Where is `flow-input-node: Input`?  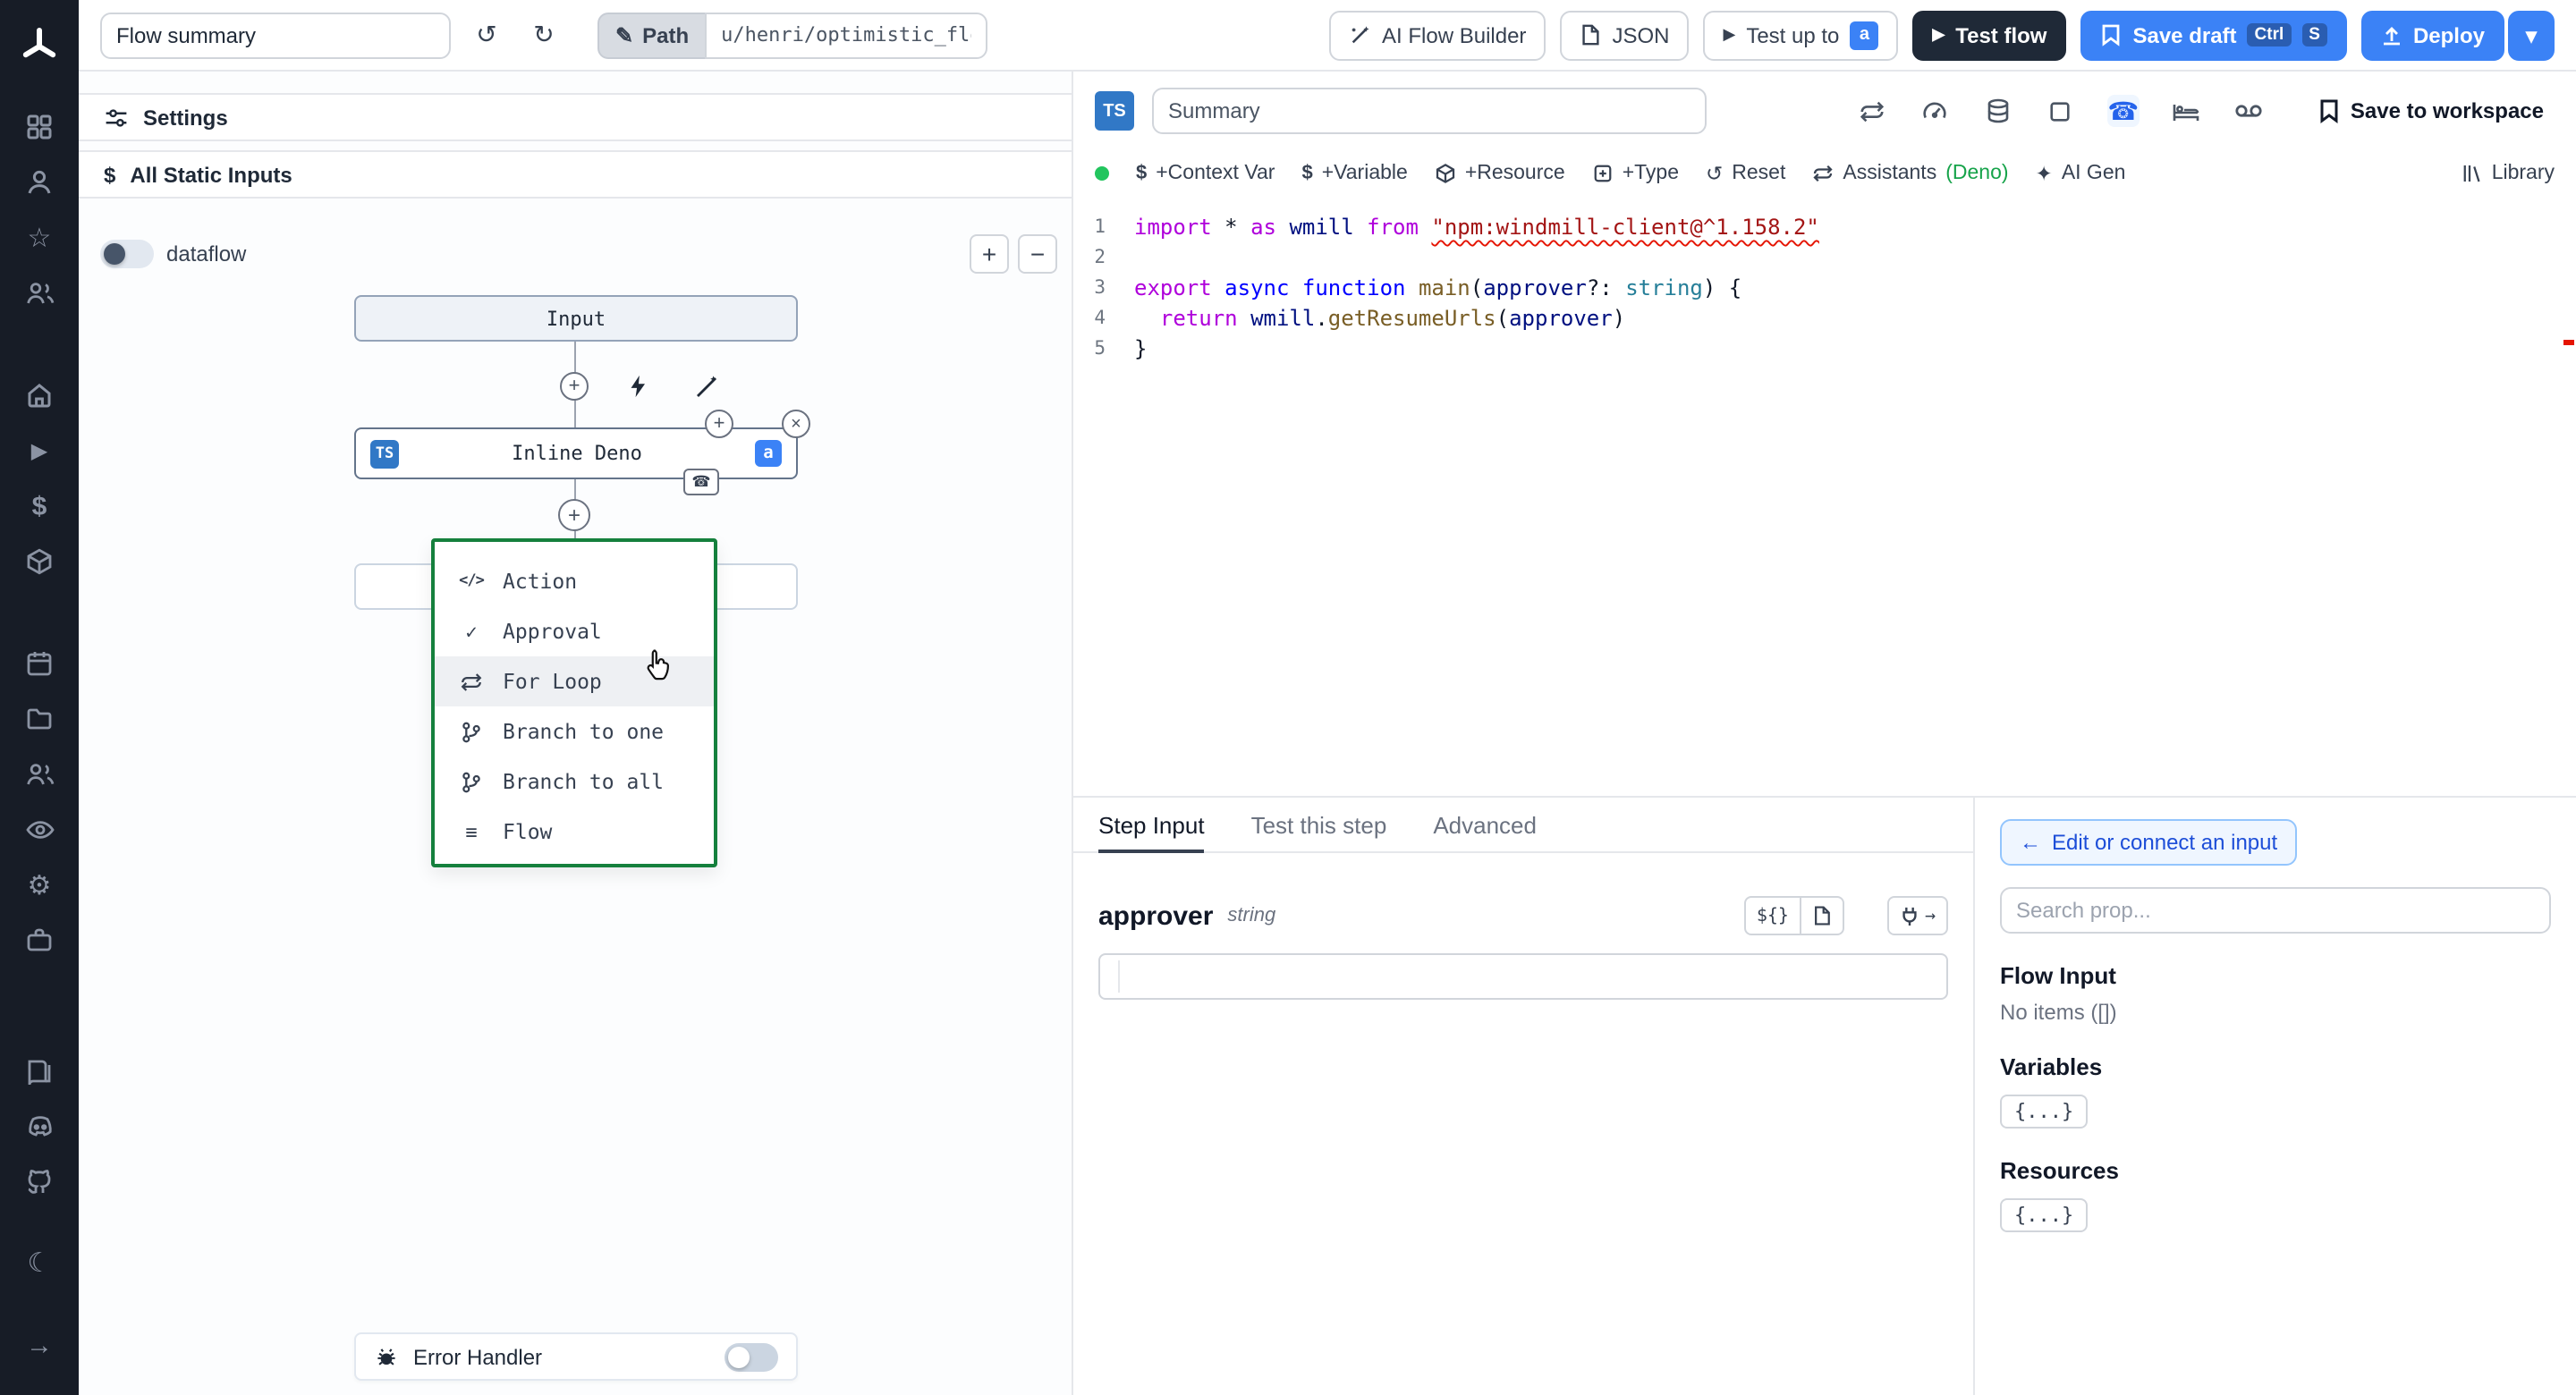 flow-input-node: Input is located at coordinates (576, 318).